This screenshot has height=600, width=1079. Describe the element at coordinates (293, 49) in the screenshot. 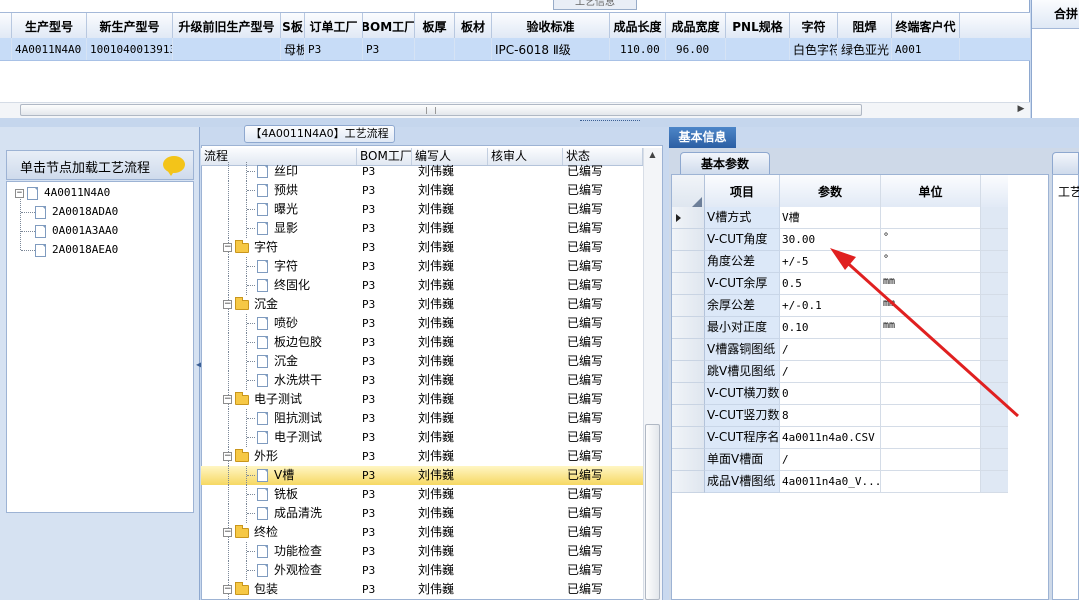

I see `grid-cell: 母板` at that location.